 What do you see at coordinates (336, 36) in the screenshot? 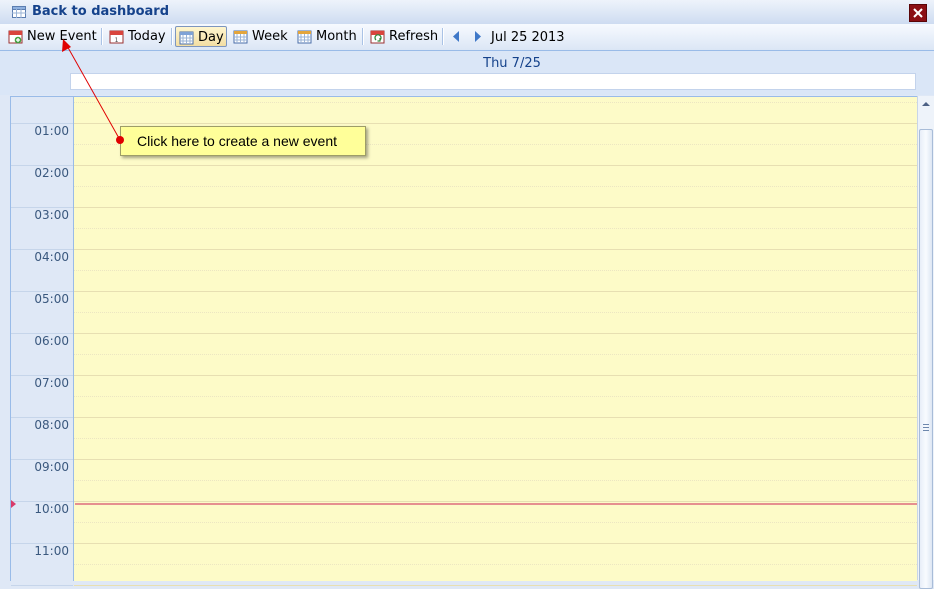
I see `month-view-label: Month` at bounding box center [336, 36].